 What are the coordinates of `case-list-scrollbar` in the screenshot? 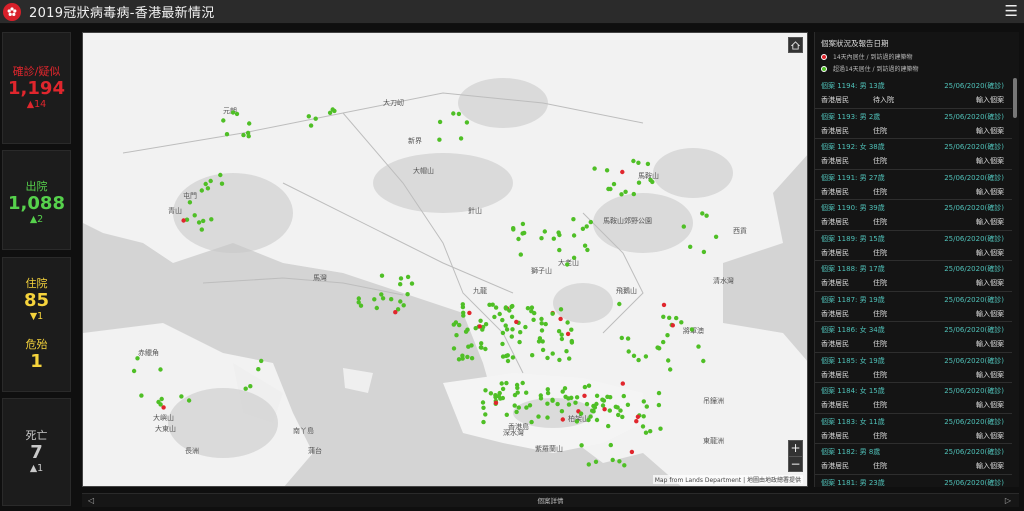 It's located at (1015, 98).